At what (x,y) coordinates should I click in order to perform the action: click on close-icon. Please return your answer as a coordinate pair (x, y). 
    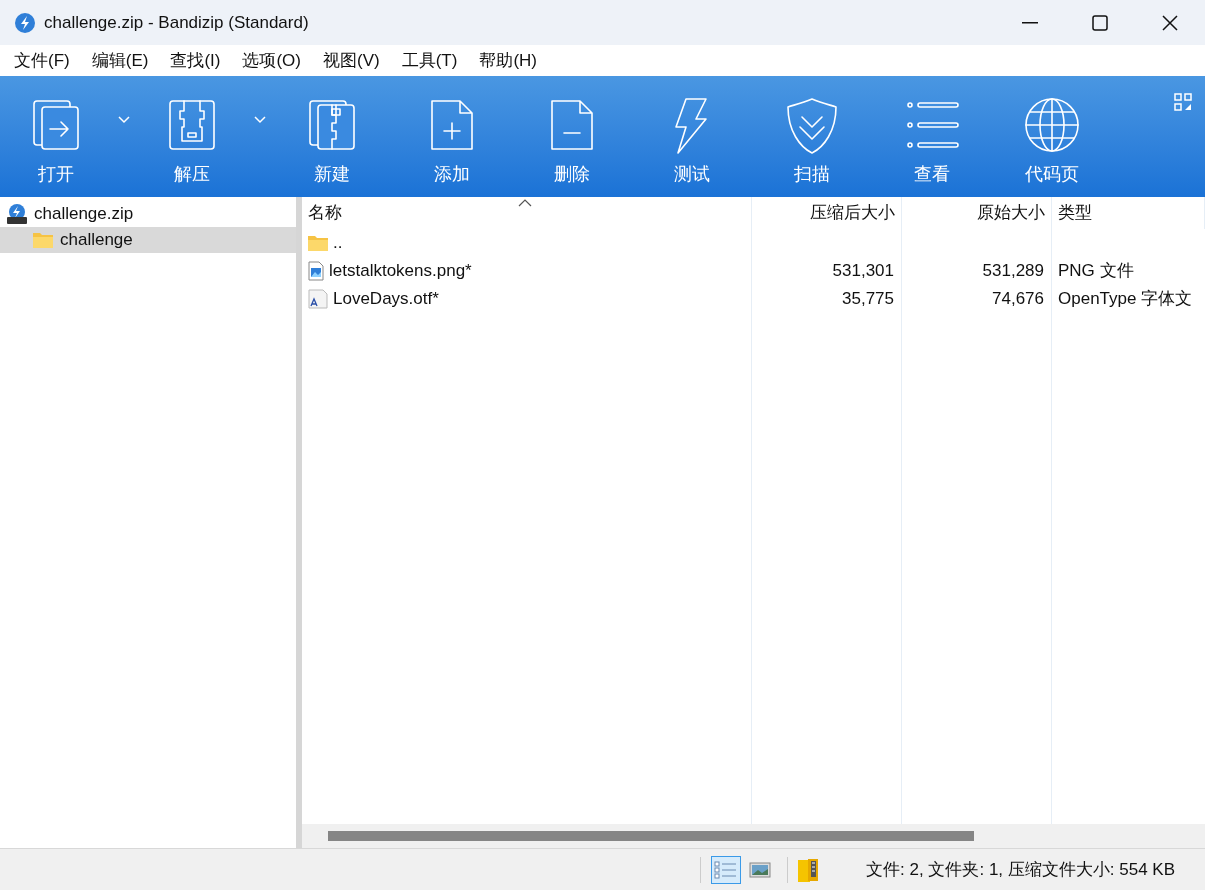
    Looking at the image, I should click on (1170, 22).